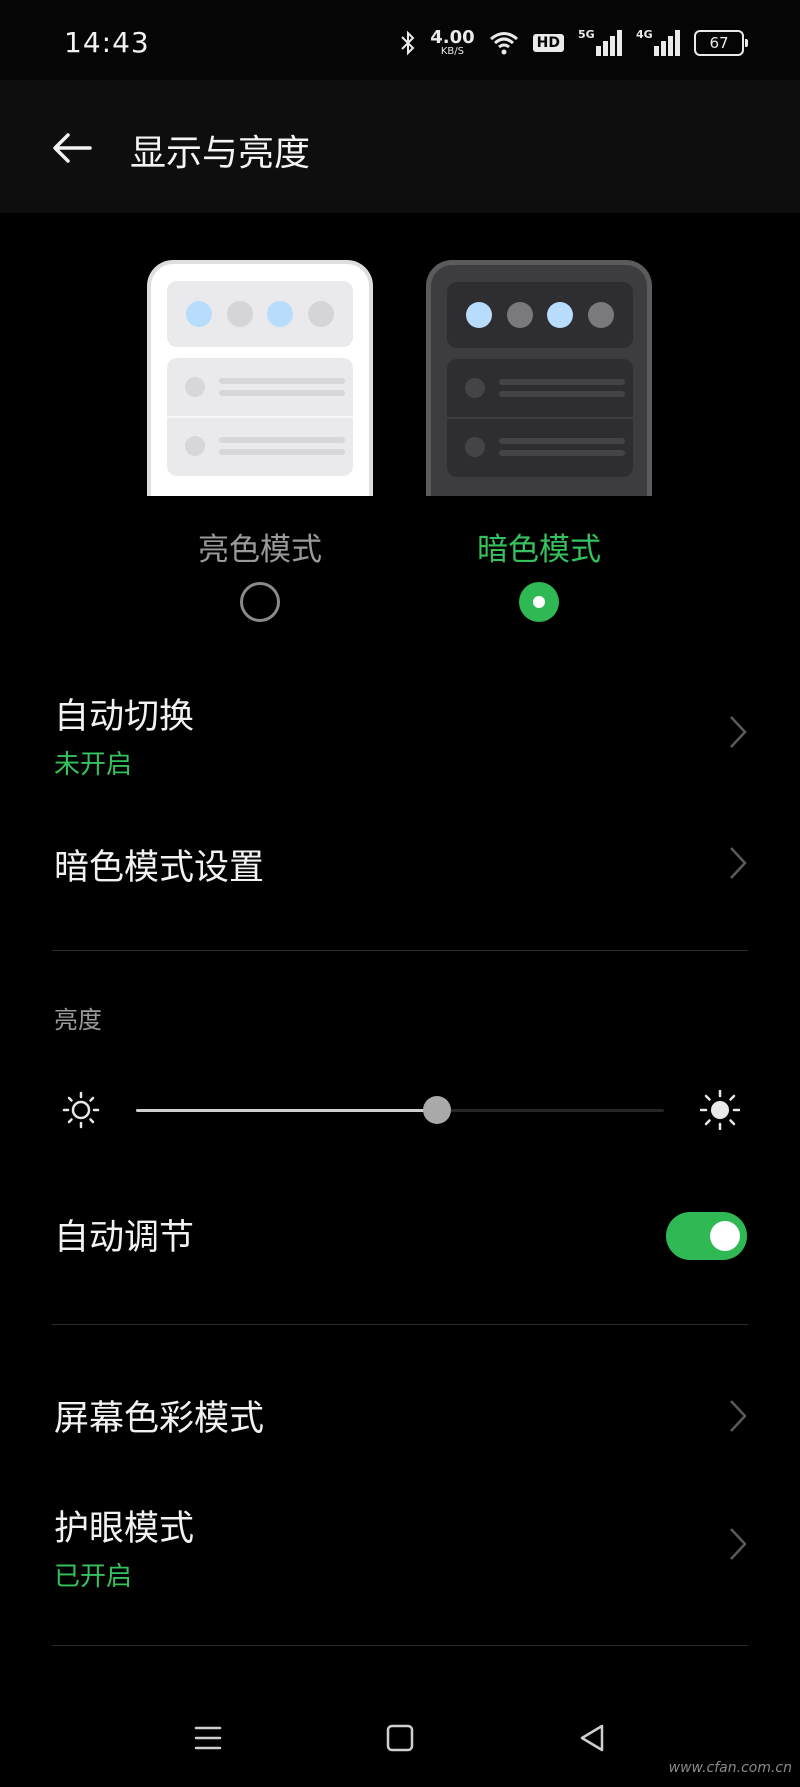  Describe the element at coordinates (208, 1738) in the screenshot. I see `menu-icon` at that location.